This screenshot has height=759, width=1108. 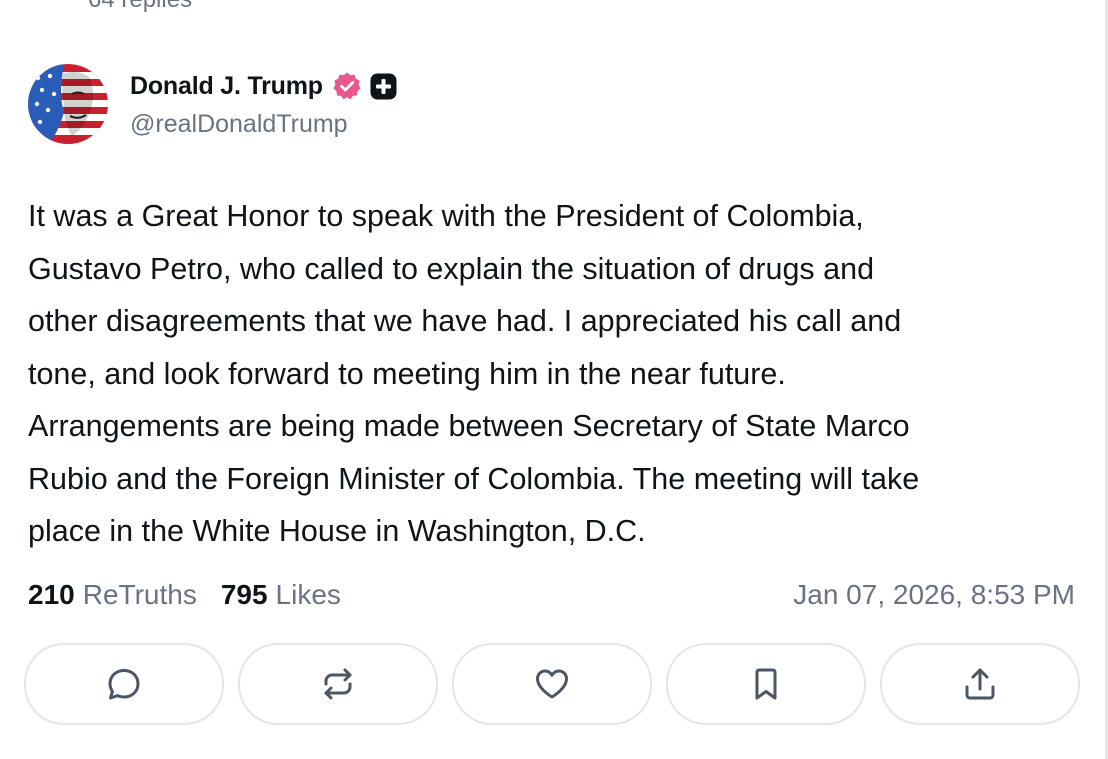 I want to click on bookmark-icon, so click(x=766, y=684).